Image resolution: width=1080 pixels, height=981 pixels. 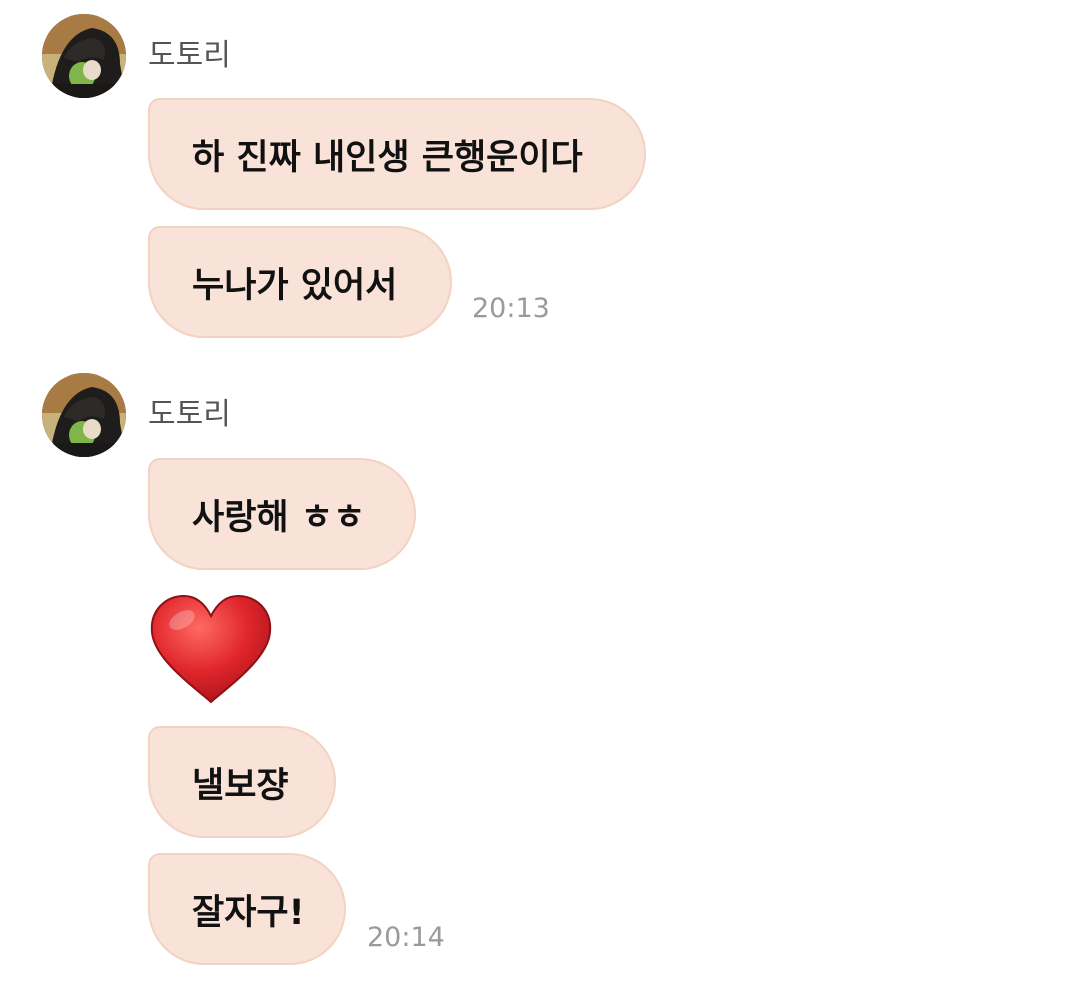 I want to click on message-bubble: 누나가 있어서, so click(x=300, y=282).